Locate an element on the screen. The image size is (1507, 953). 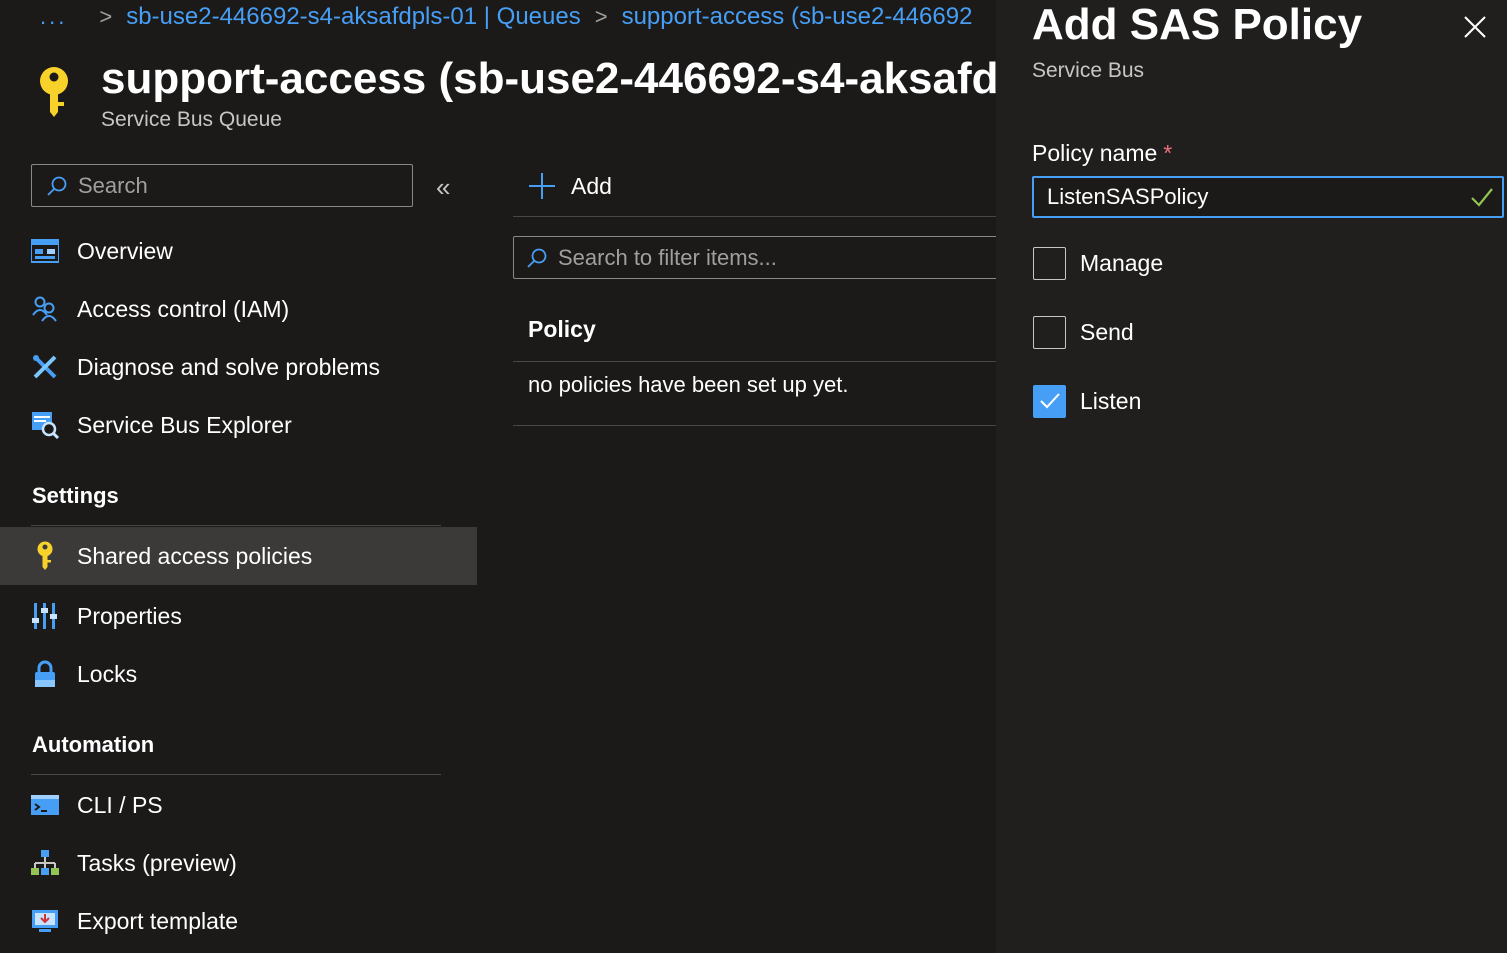
overview-icon is located at coordinates (45, 251).